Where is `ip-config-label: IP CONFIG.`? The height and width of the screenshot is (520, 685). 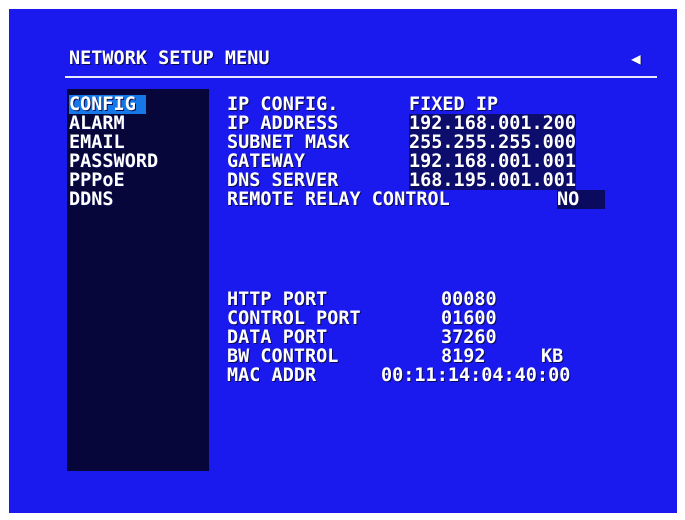
ip-config-label: IP CONFIG. is located at coordinates (283, 104).